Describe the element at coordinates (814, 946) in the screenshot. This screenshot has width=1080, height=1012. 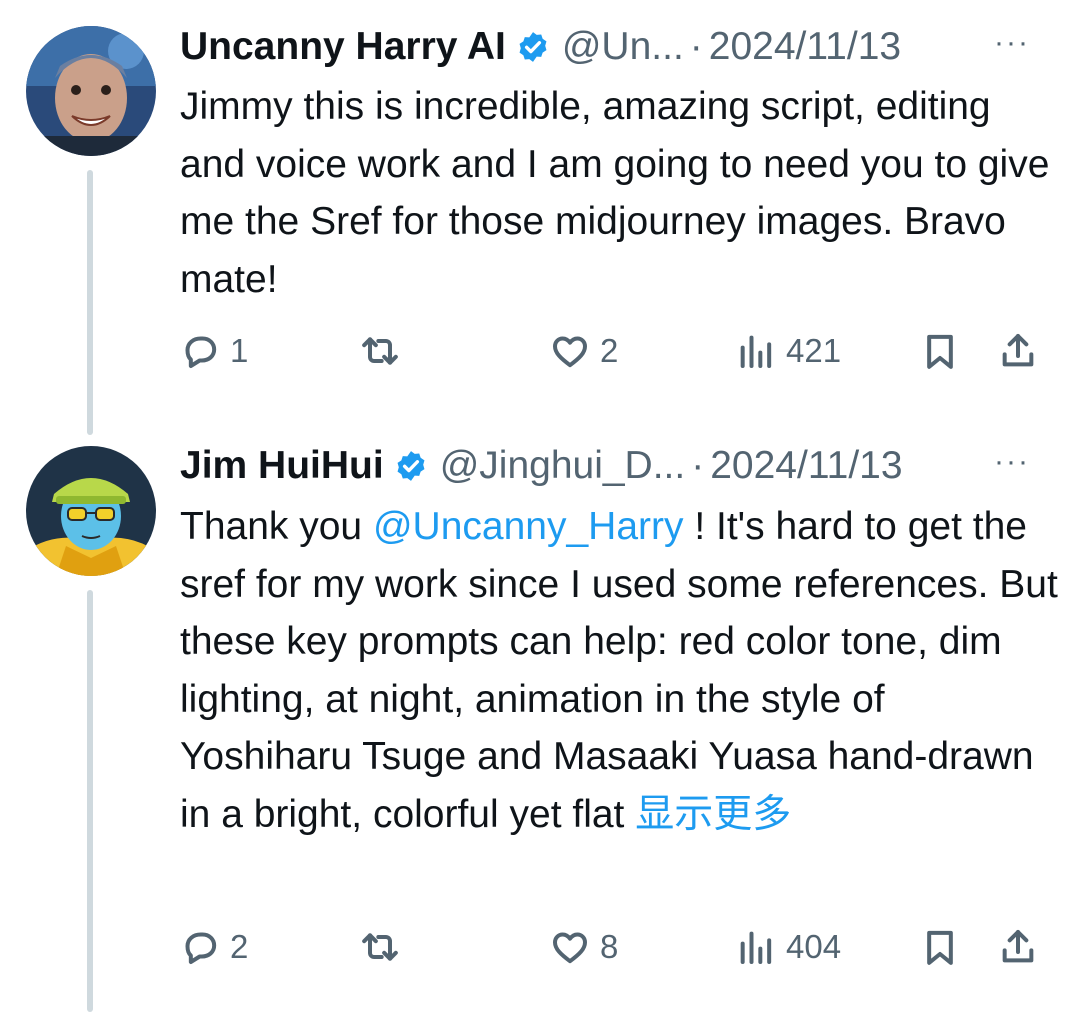
I see `views-count: 404` at that location.